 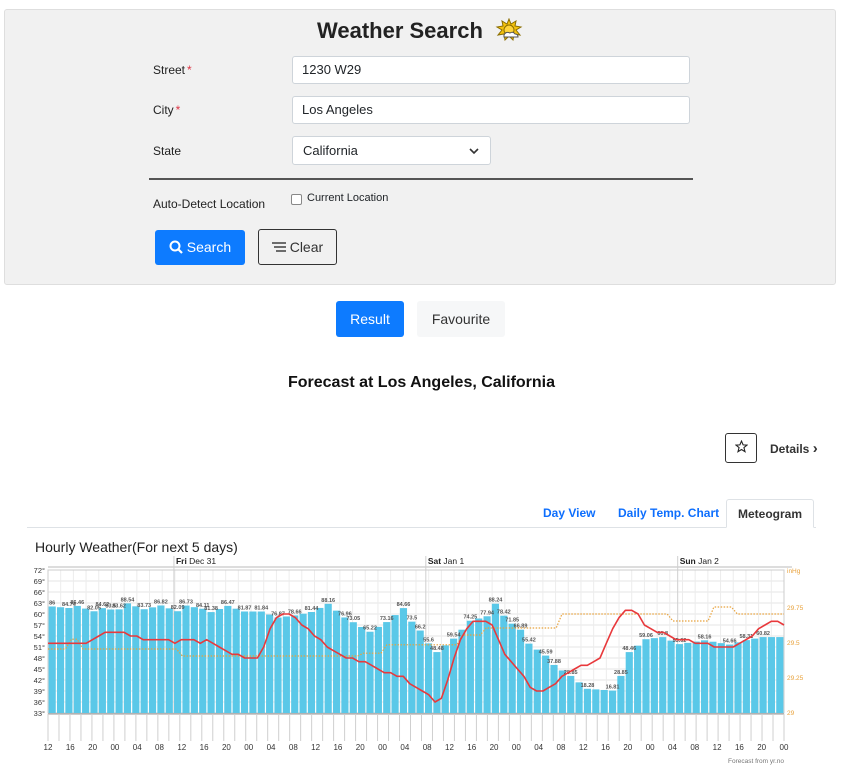 What do you see at coordinates (461, 319) in the screenshot?
I see `favourite-tab: Favourite` at bounding box center [461, 319].